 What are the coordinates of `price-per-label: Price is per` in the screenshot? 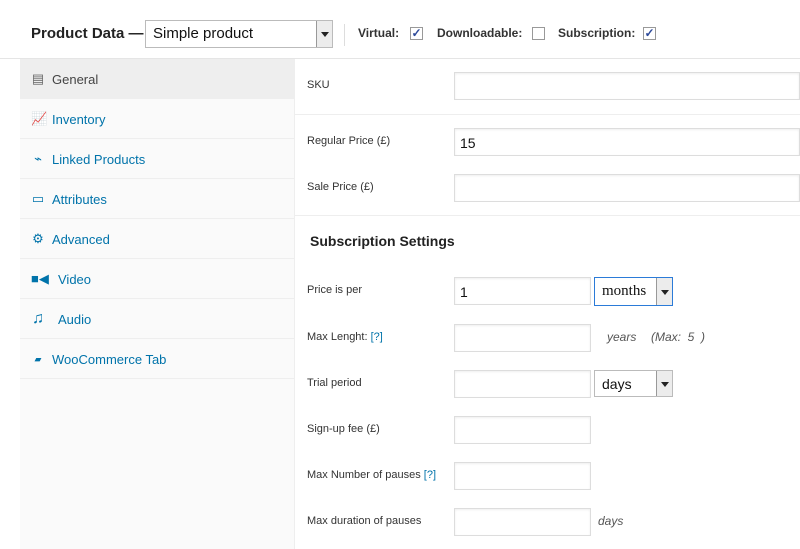 It's located at (335, 290).